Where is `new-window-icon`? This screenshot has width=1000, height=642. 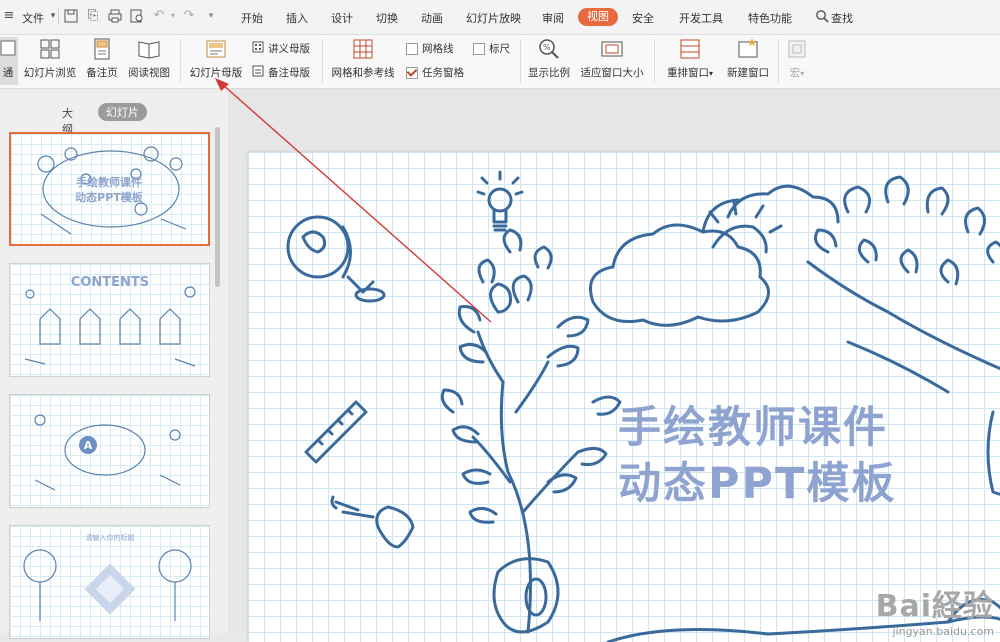
new-window-icon is located at coordinates (748, 49).